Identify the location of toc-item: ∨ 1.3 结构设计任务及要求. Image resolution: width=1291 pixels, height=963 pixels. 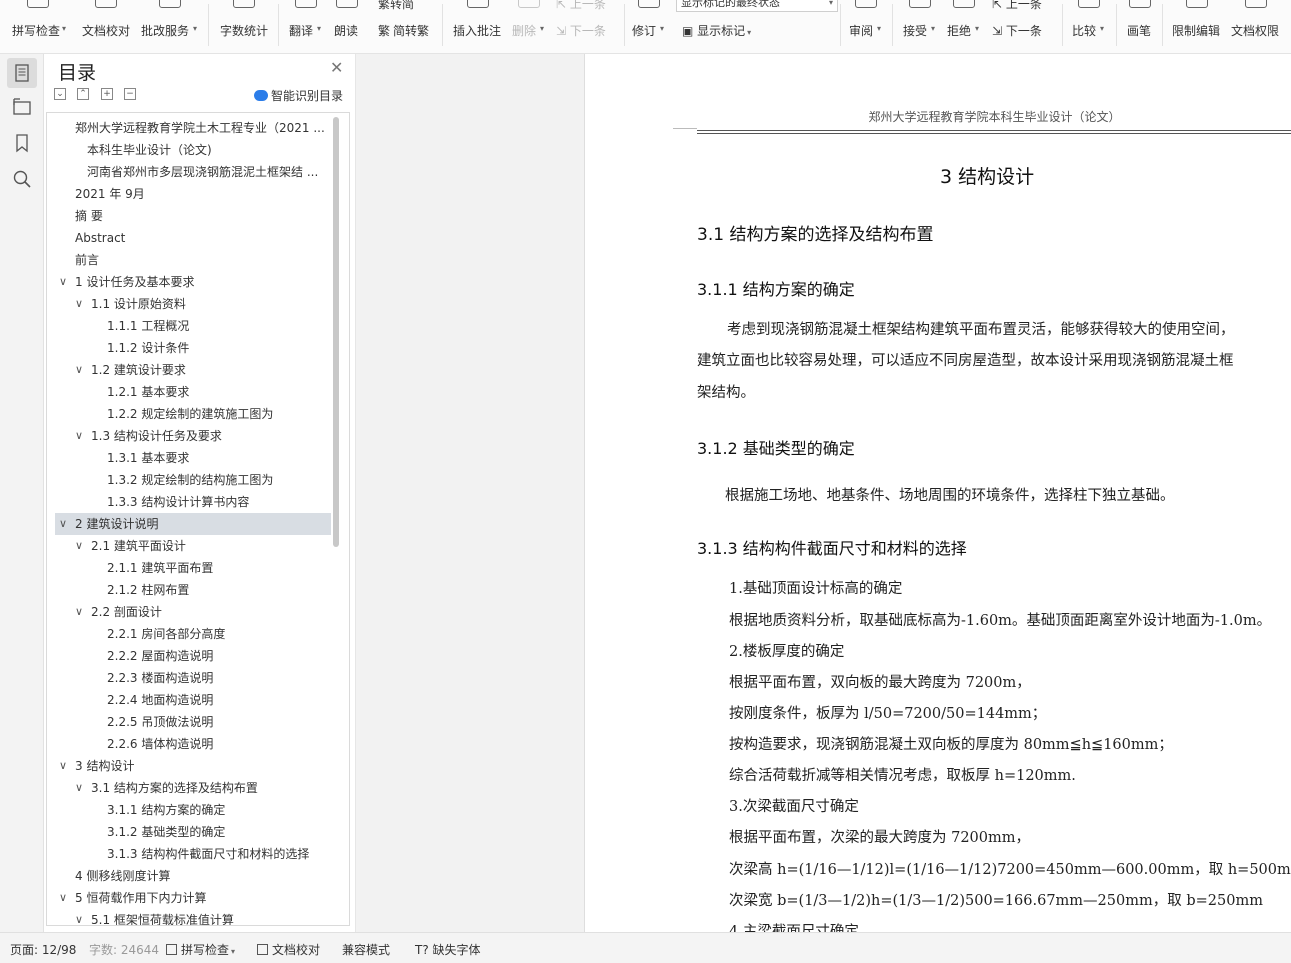
(193, 436).